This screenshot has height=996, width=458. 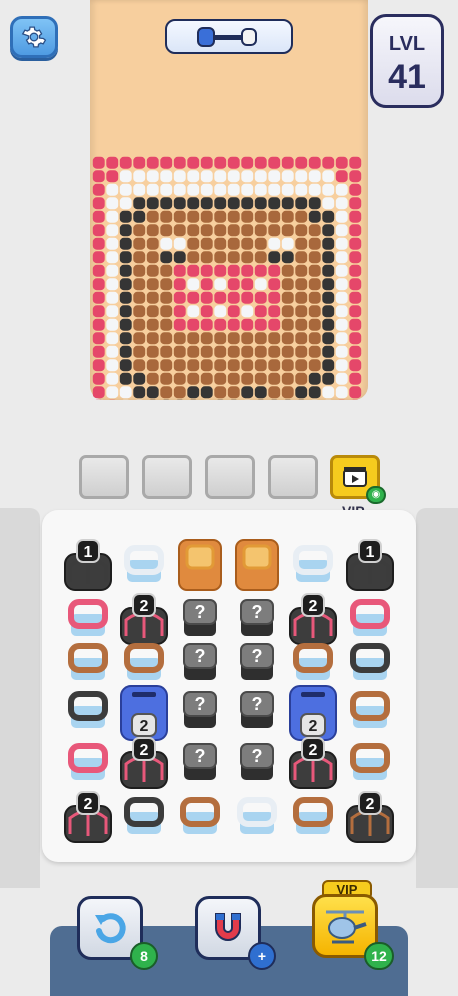 What do you see at coordinates (110, 928) in the screenshot?
I see `undo-icon` at bounding box center [110, 928].